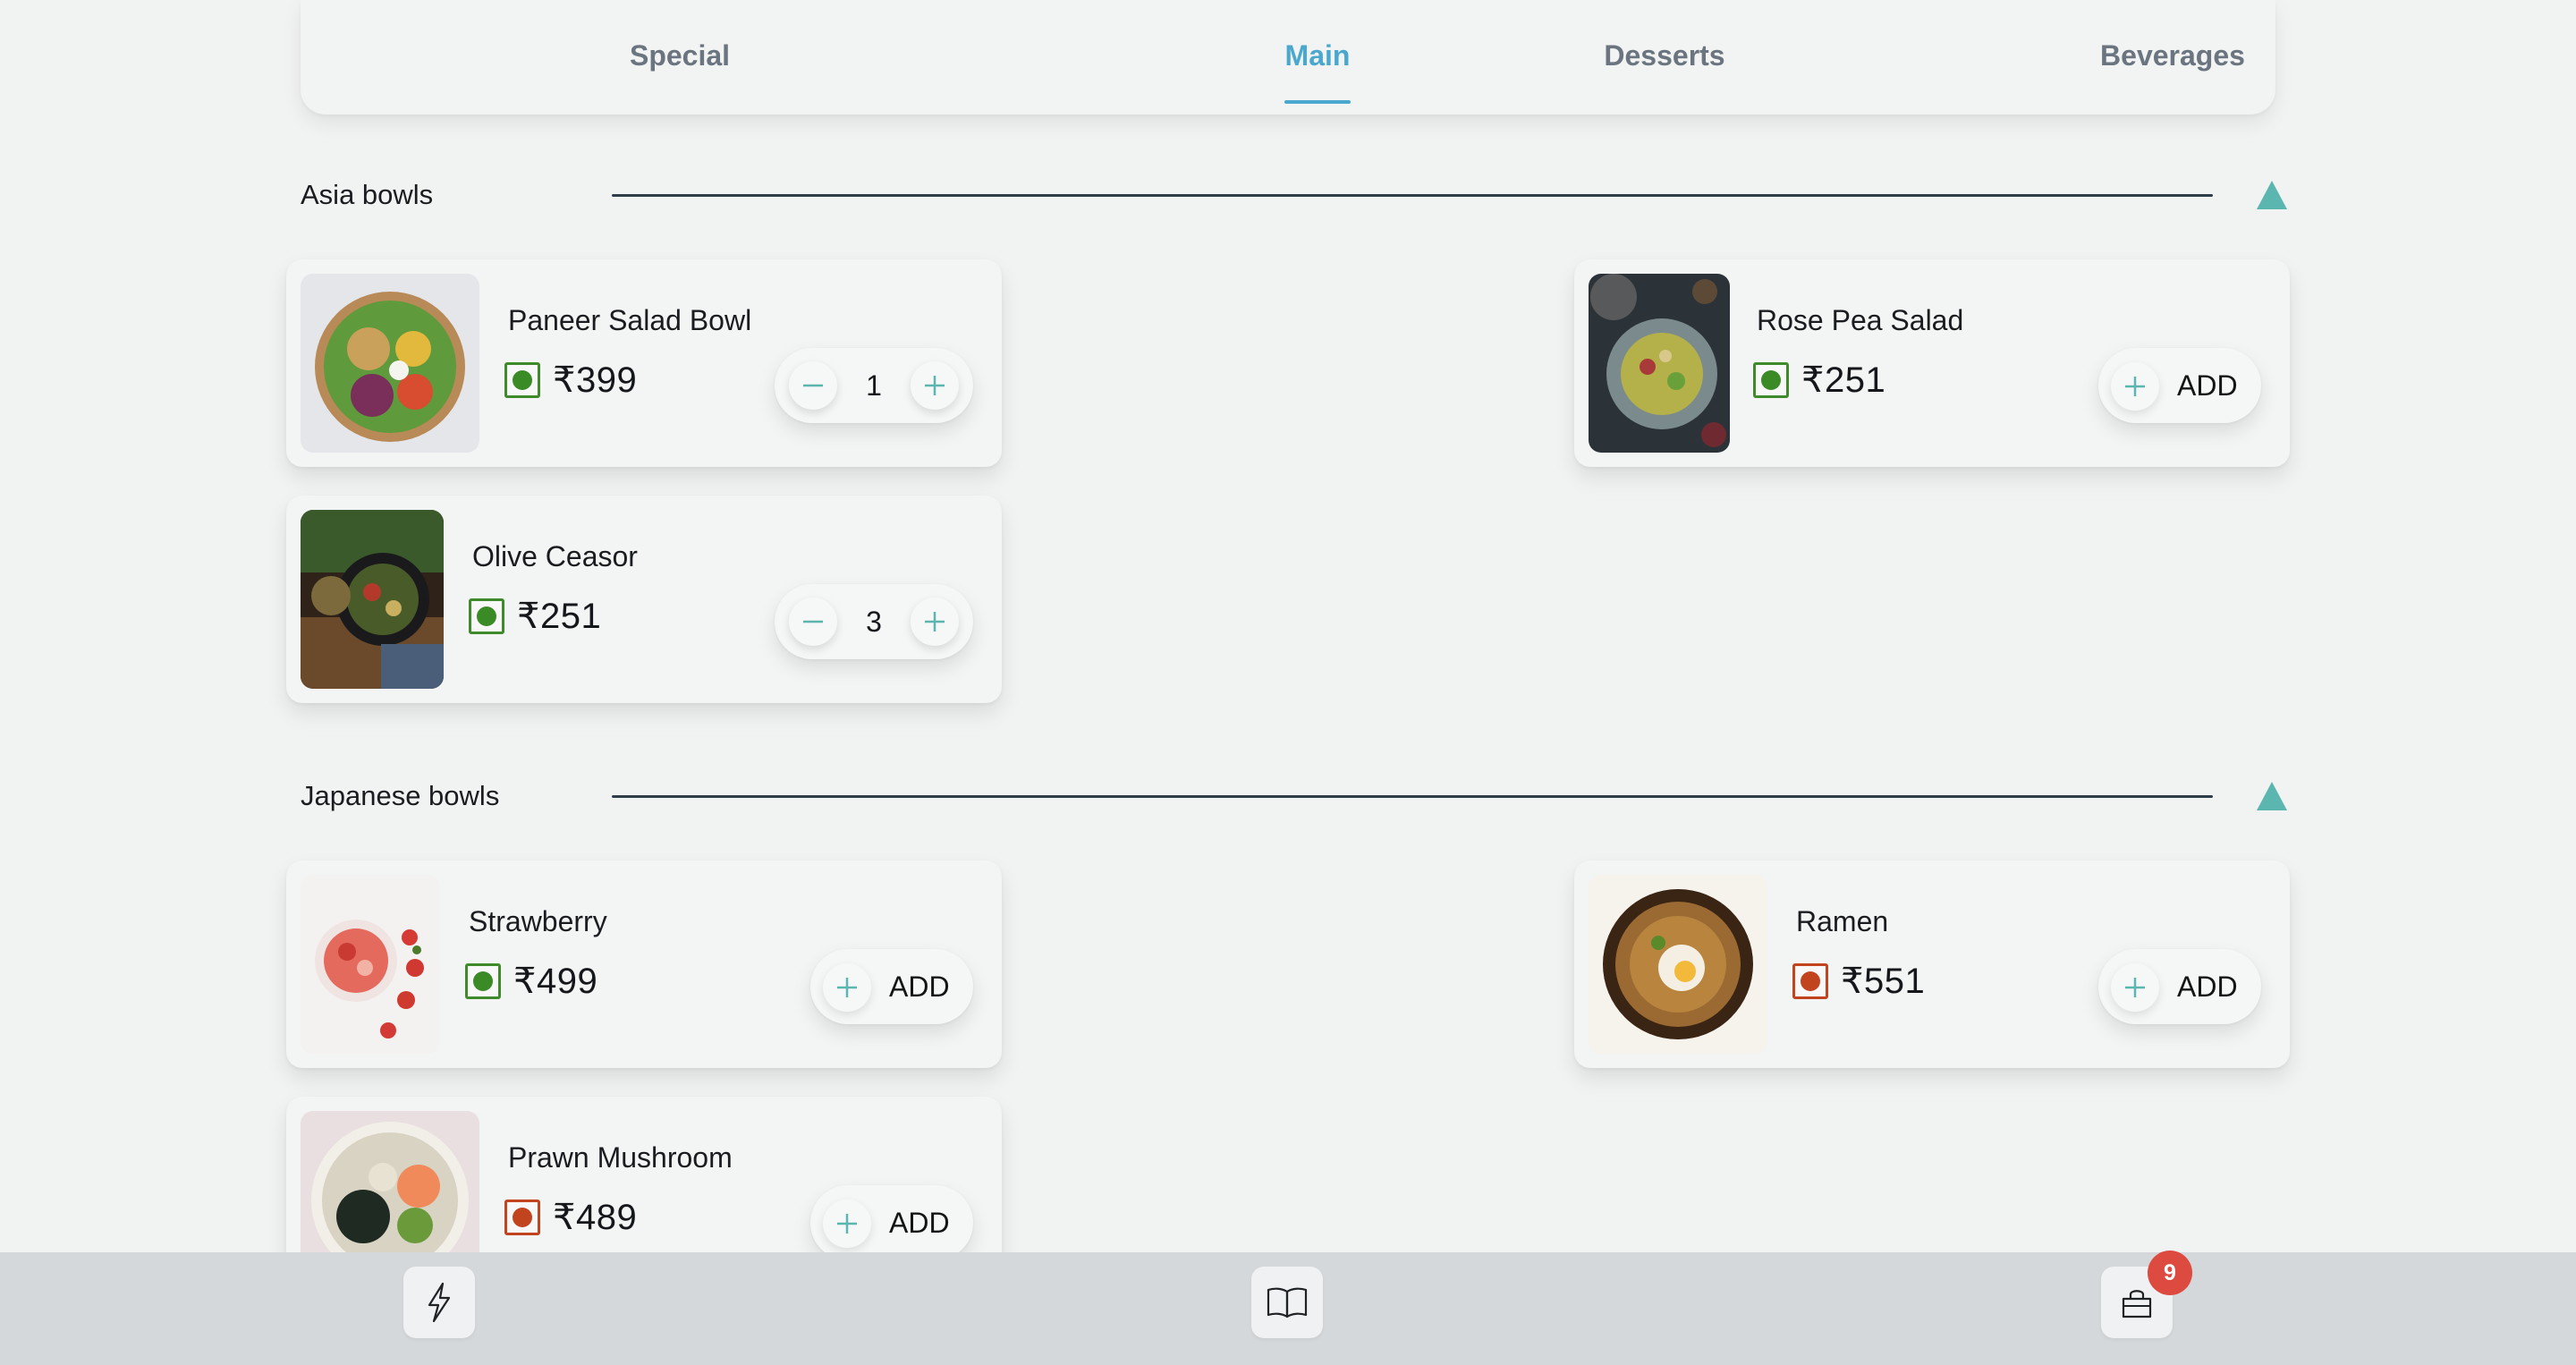 The image size is (2576, 1365). Describe the element at coordinates (1932, 964) in the screenshot. I see `menu-item-card: Ramen ₹551 ADD` at that location.